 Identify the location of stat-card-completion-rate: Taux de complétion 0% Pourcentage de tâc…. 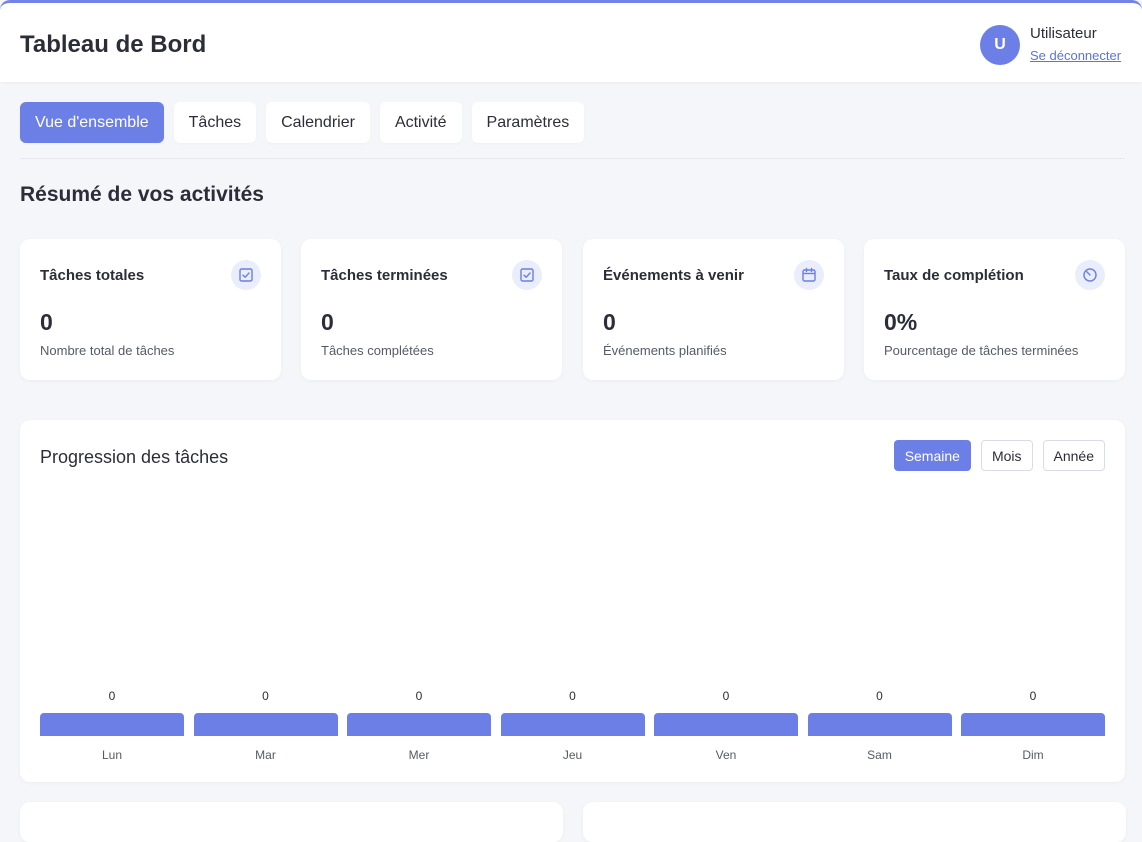
(994, 309).